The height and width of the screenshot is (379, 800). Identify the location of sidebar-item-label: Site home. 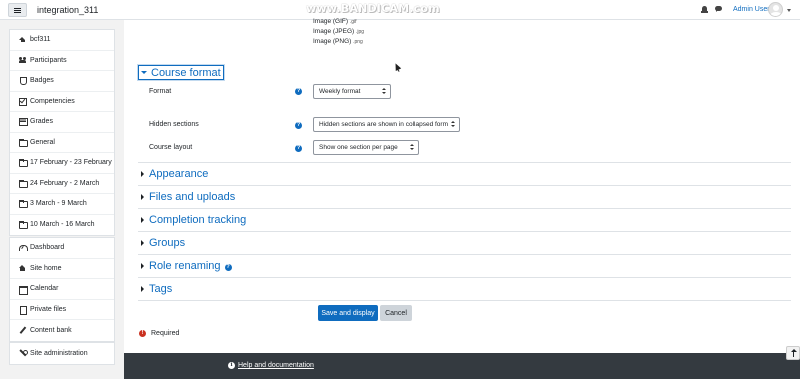
(46, 268).